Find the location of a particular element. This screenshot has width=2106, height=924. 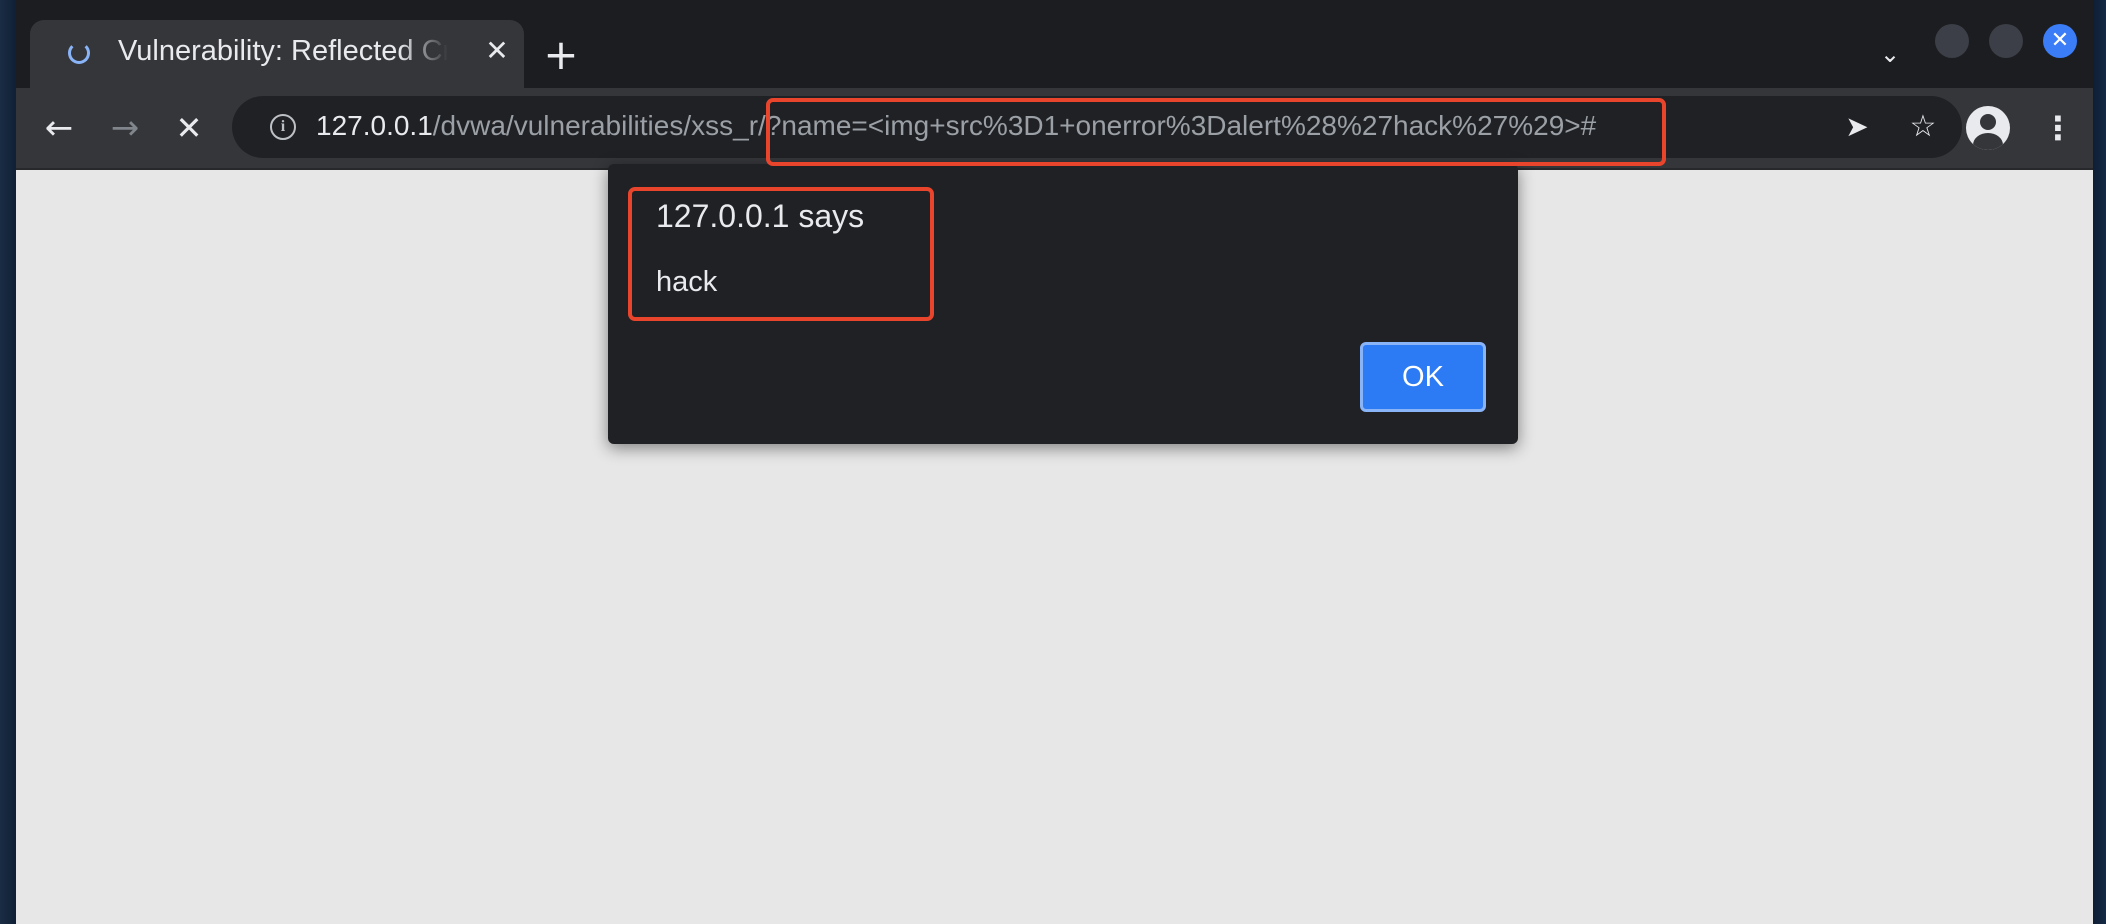

window-minimize-button is located at coordinates (1952, 41).